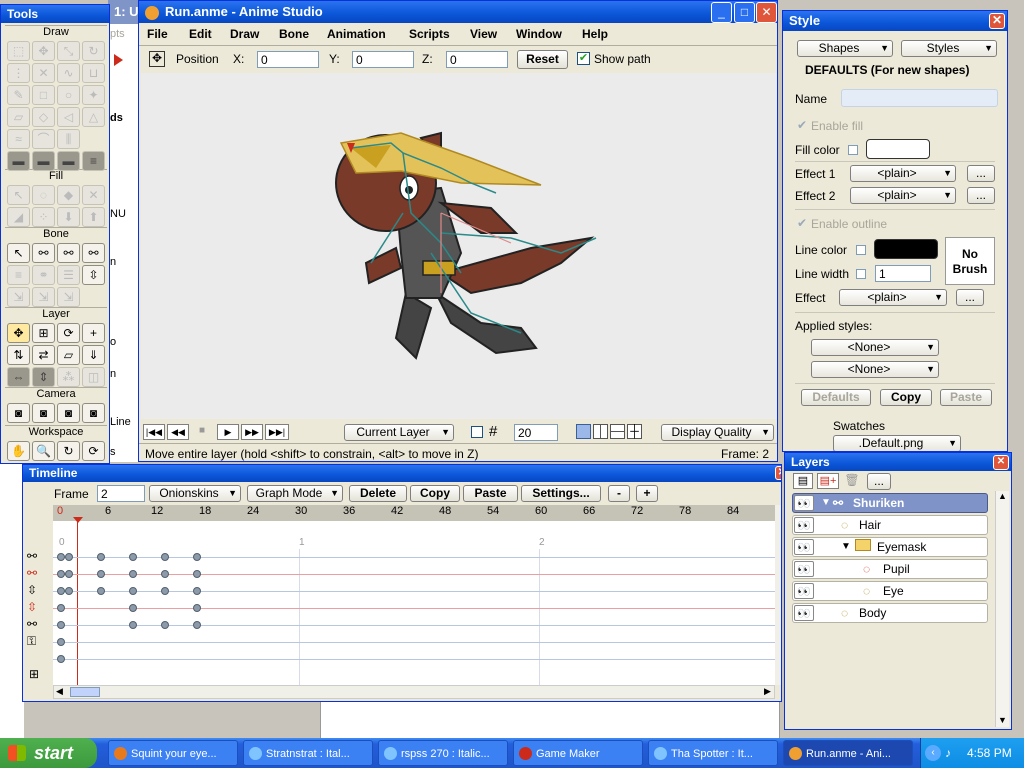 This screenshot has width=1024, height=768. Describe the element at coordinates (18, 139) in the screenshot. I see `noise-icon: ≈` at that location.